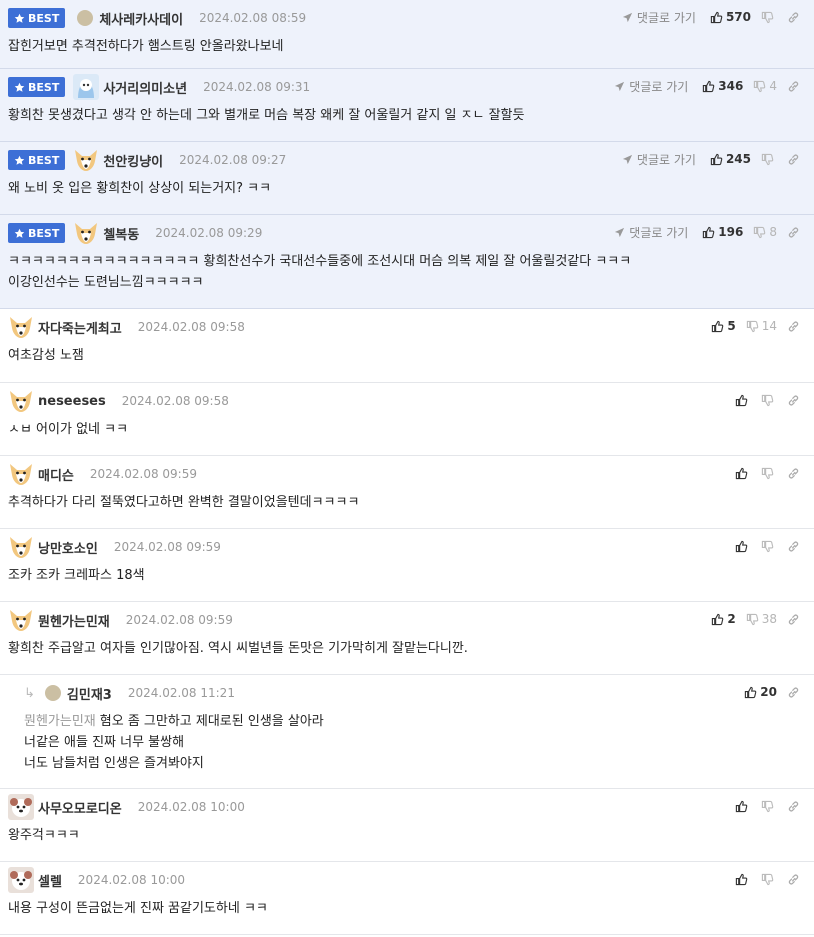 This screenshot has width=814, height=937. What do you see at coordinates (761, 326) in the screenshot?
I see `downvote-button: 14` at bounding box center [761, 326].